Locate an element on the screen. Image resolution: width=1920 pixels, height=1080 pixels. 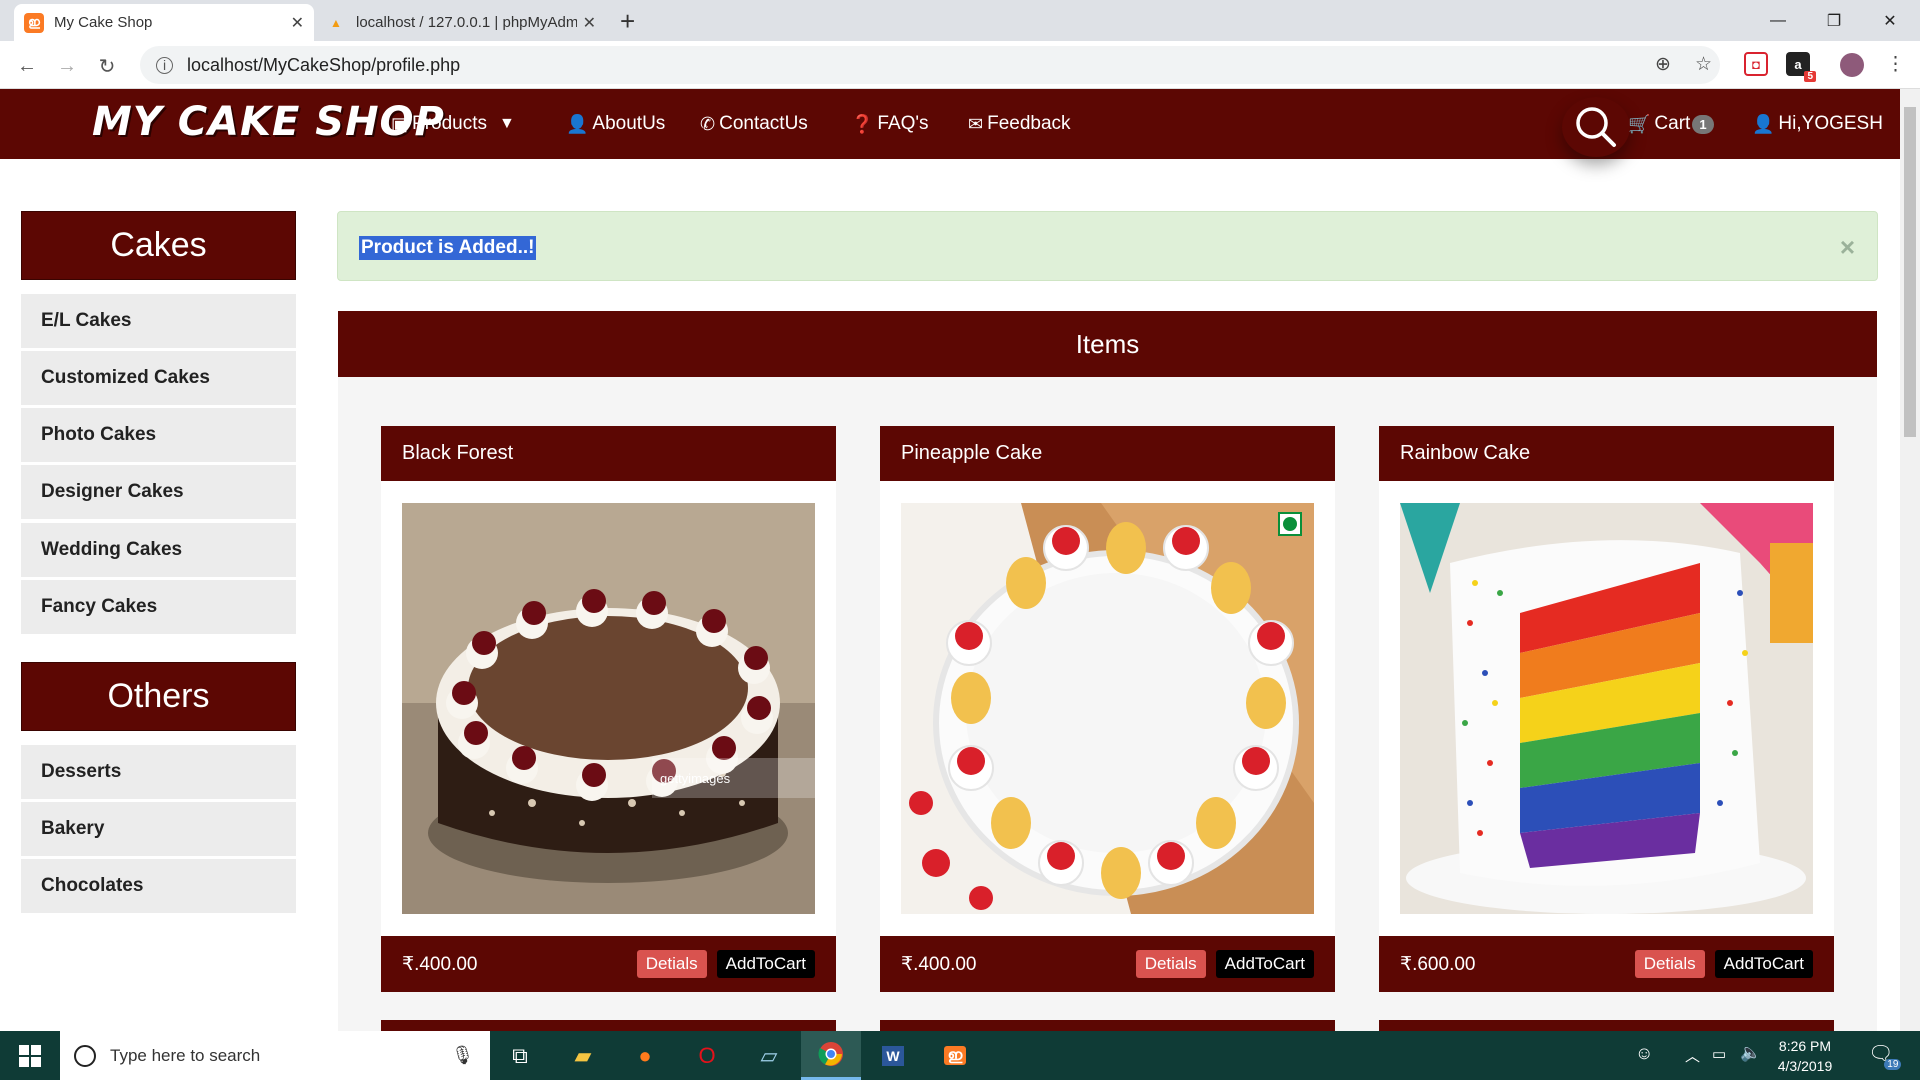
people-icon: ☺ is located at coordinates (1644, 1053).